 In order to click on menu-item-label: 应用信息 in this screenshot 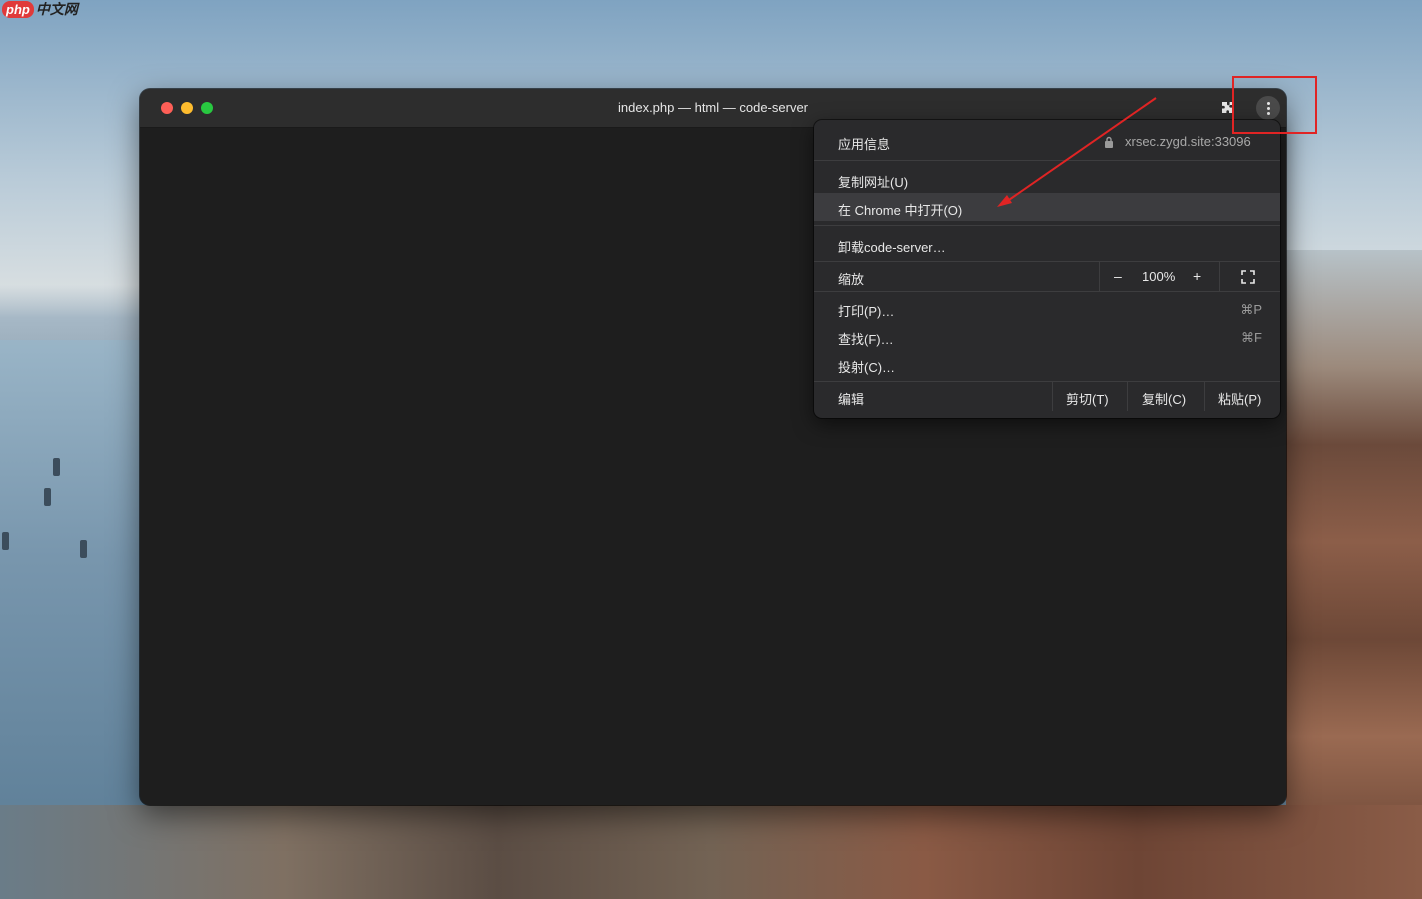, I will do `click(864, 144)`.